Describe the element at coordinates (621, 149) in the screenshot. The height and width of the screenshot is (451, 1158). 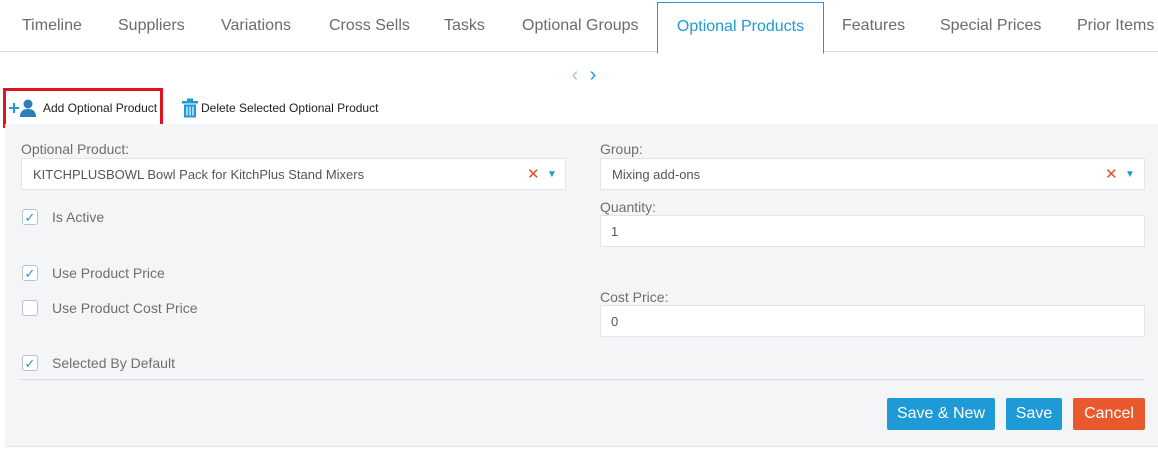
I see `group-label: Group:` at that location.